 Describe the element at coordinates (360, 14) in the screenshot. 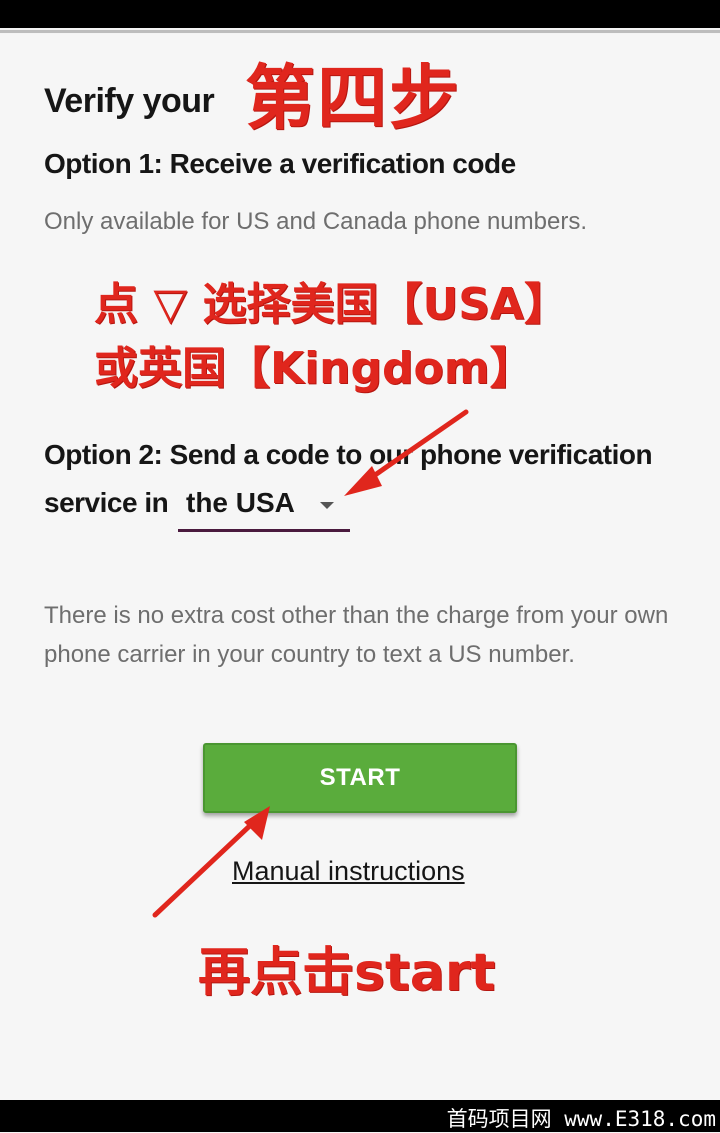

I see `top-black-bar` at that location.